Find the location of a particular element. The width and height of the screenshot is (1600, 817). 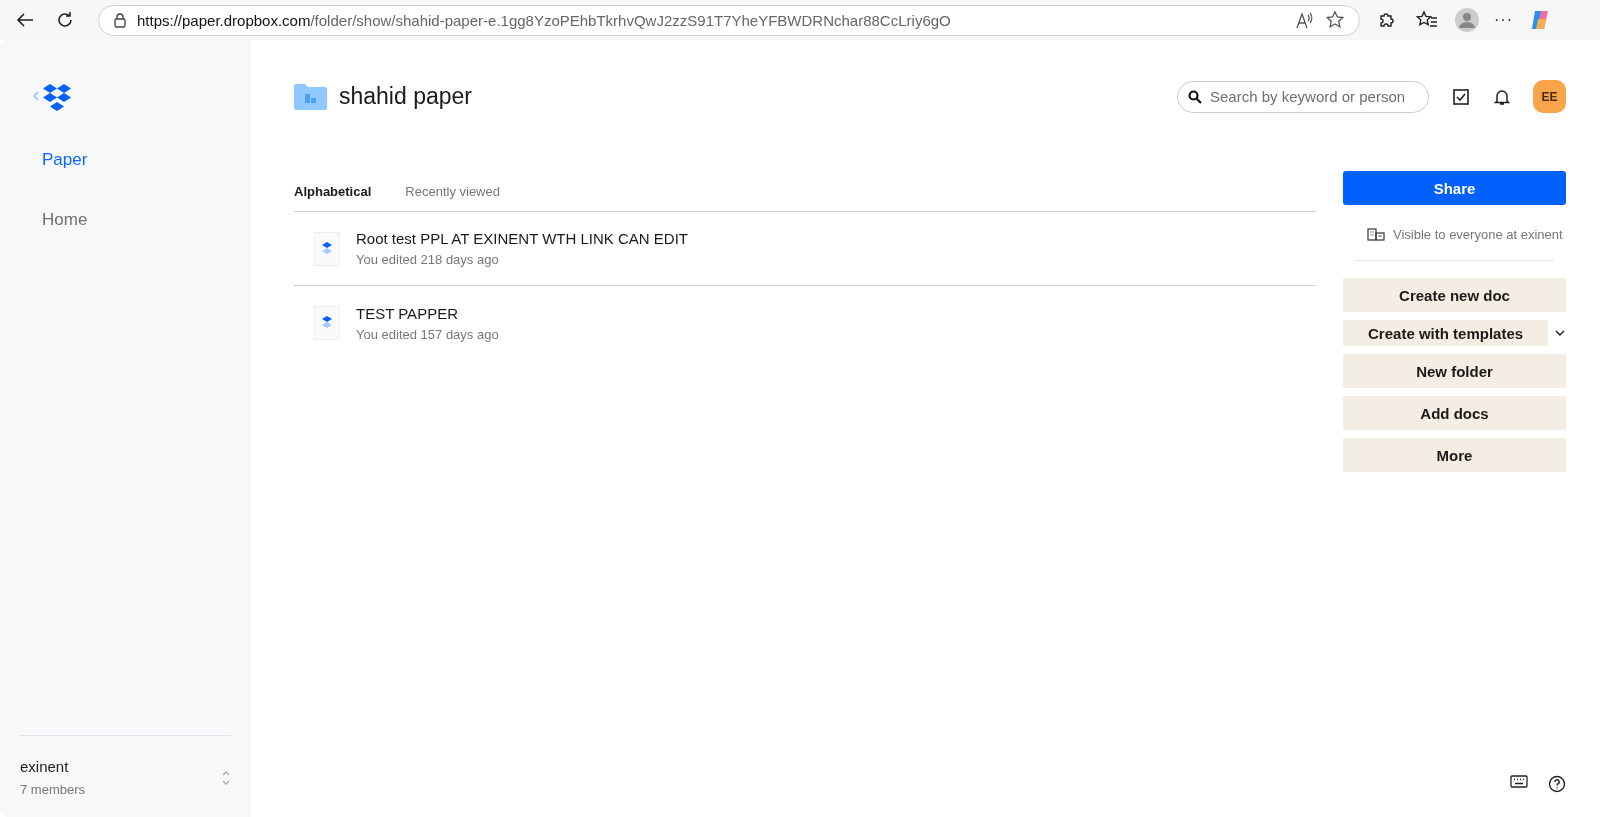

share-button: Share is located at coordinates (1454, 188).